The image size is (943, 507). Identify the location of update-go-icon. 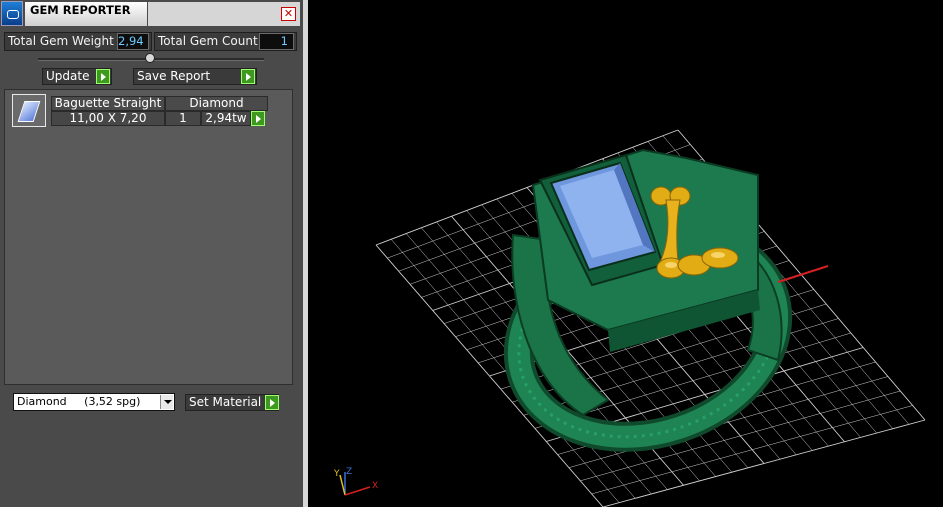
(103, 76).